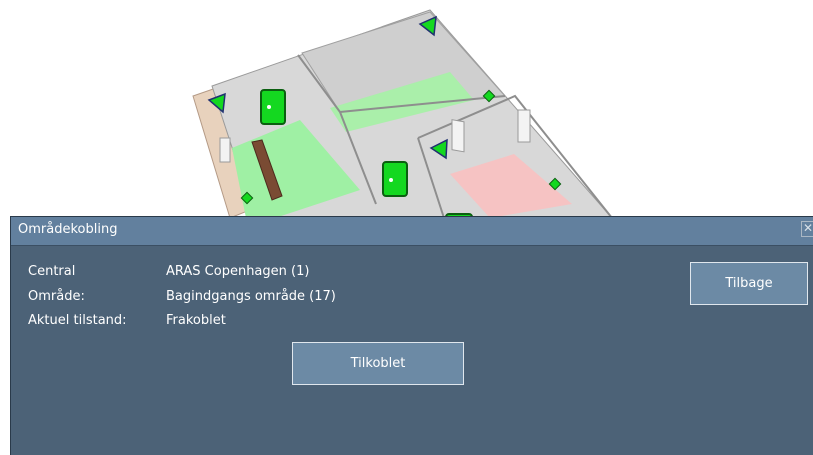 The width and height of the screenshot is (813, 455). I want to click on area-value: Bagindgangs område (17), so click(251, 296).